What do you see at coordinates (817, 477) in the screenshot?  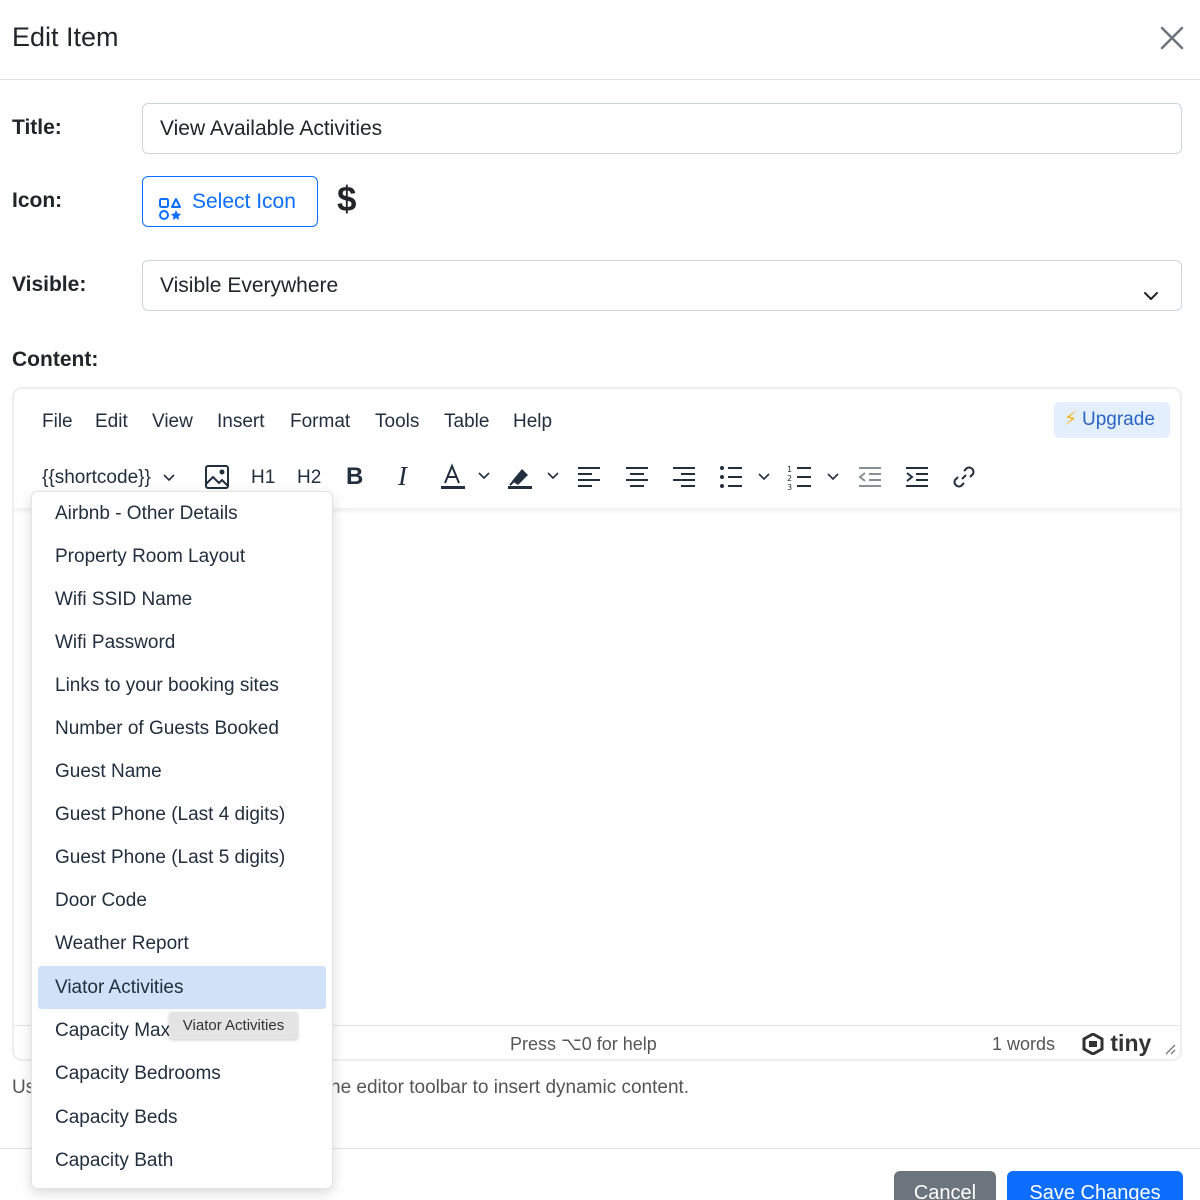 I see `numbered-list-icon: 123` at bounding box center [817, 477].